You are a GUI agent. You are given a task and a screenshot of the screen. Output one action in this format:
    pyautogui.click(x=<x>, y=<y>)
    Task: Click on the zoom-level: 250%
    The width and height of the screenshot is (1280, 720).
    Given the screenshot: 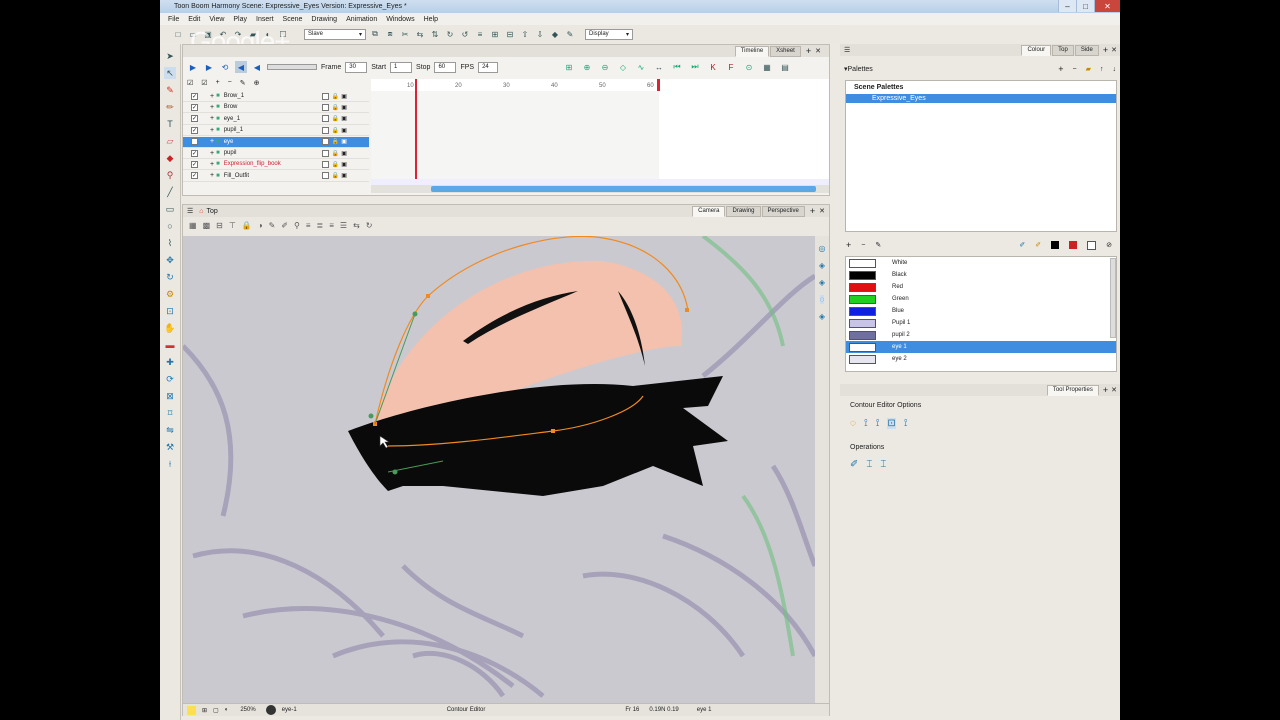 What is the action you would take?
    pyautogui.click(x=247, y=710)
    